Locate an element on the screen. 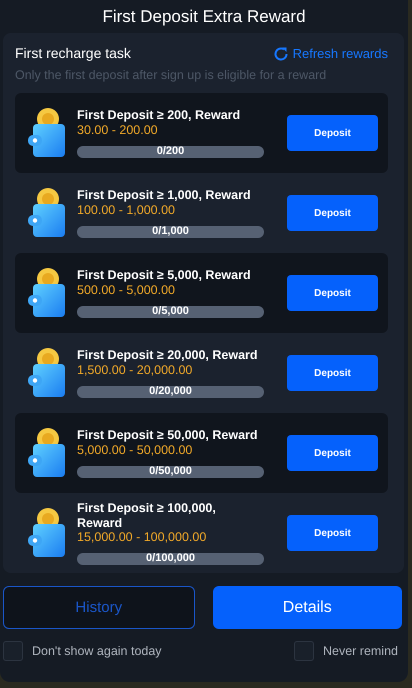  progress-text: 0/20,000 is located at coordinates (170, 391).